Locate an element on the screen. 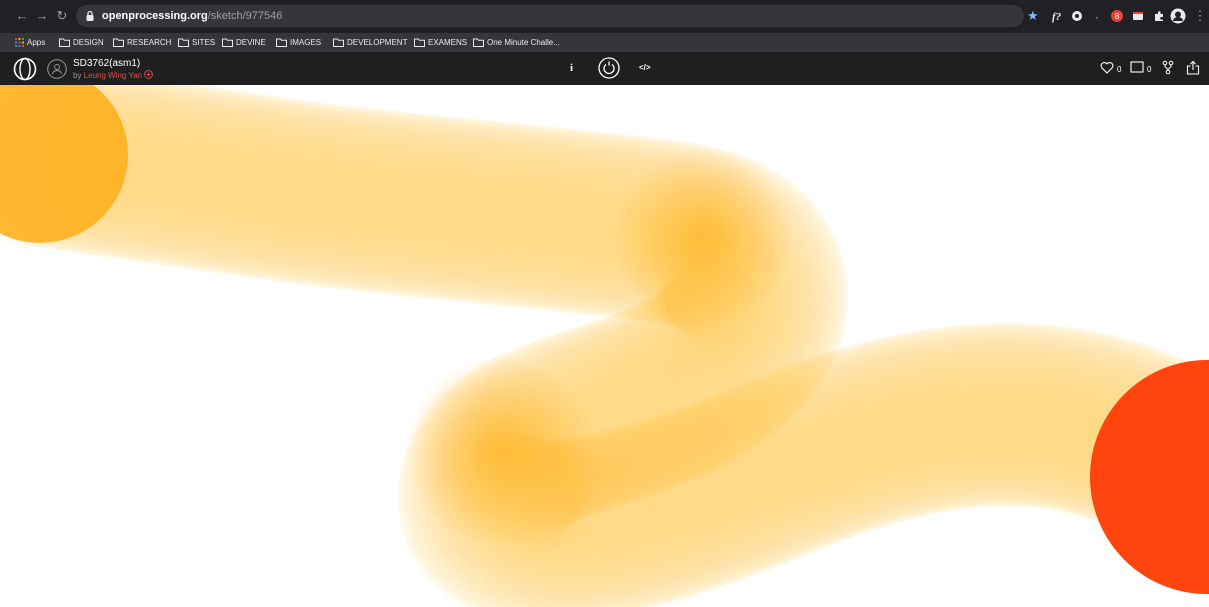 The height and width of the screenshot is (607, 1209). bookmark-folder-examens: EXAMENS is located at coordinates (440, 42).